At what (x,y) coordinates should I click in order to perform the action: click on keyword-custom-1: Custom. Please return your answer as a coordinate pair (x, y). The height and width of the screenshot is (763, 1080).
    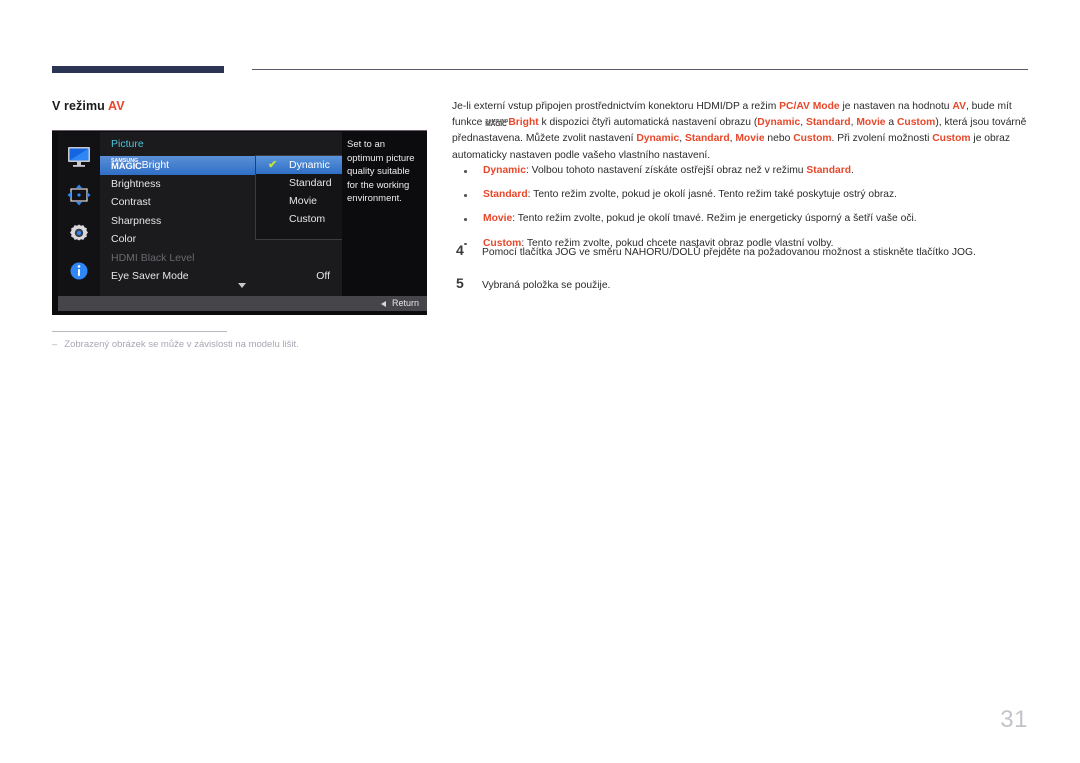
    Looking at the image, I should click on (916, 123).